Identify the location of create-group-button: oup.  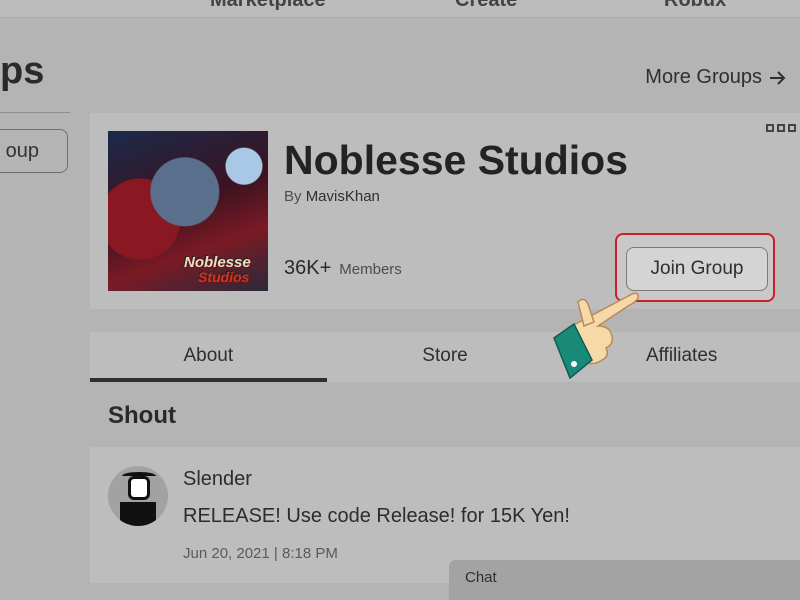
(34, 151).